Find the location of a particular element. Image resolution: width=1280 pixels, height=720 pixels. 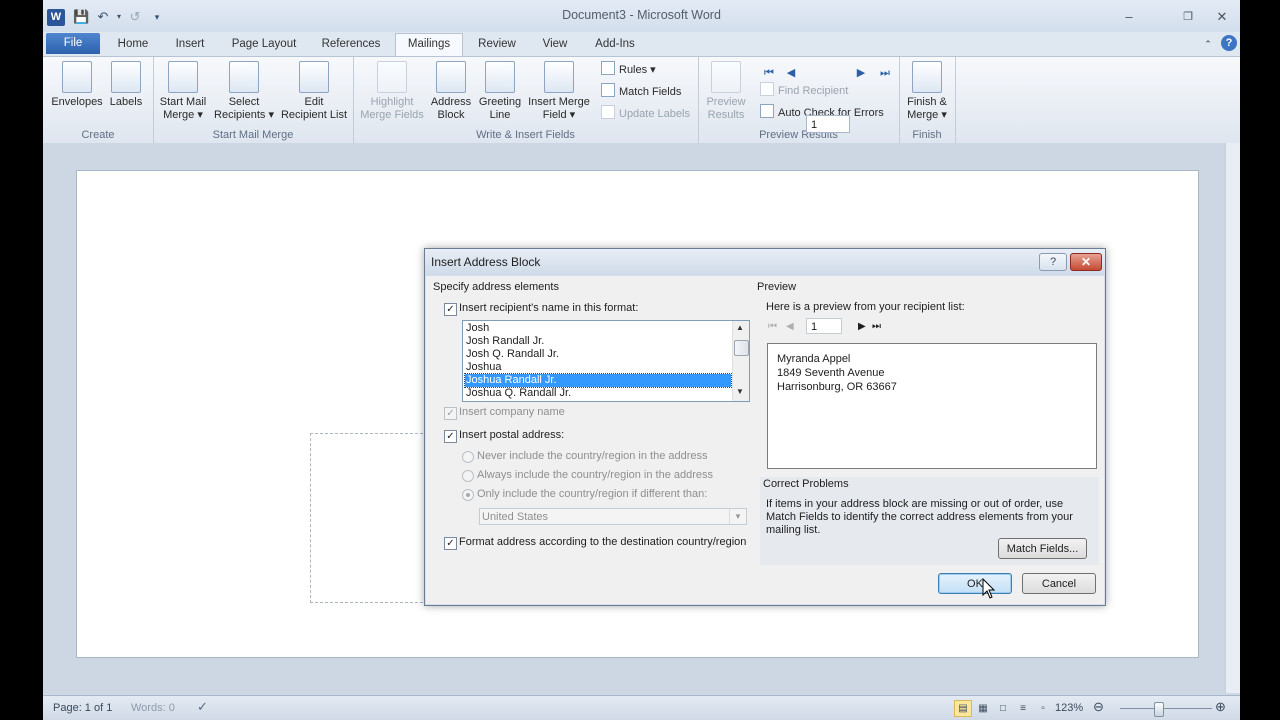

zoom-out-icon: ⊖ is located at coordinates (1098, 707).